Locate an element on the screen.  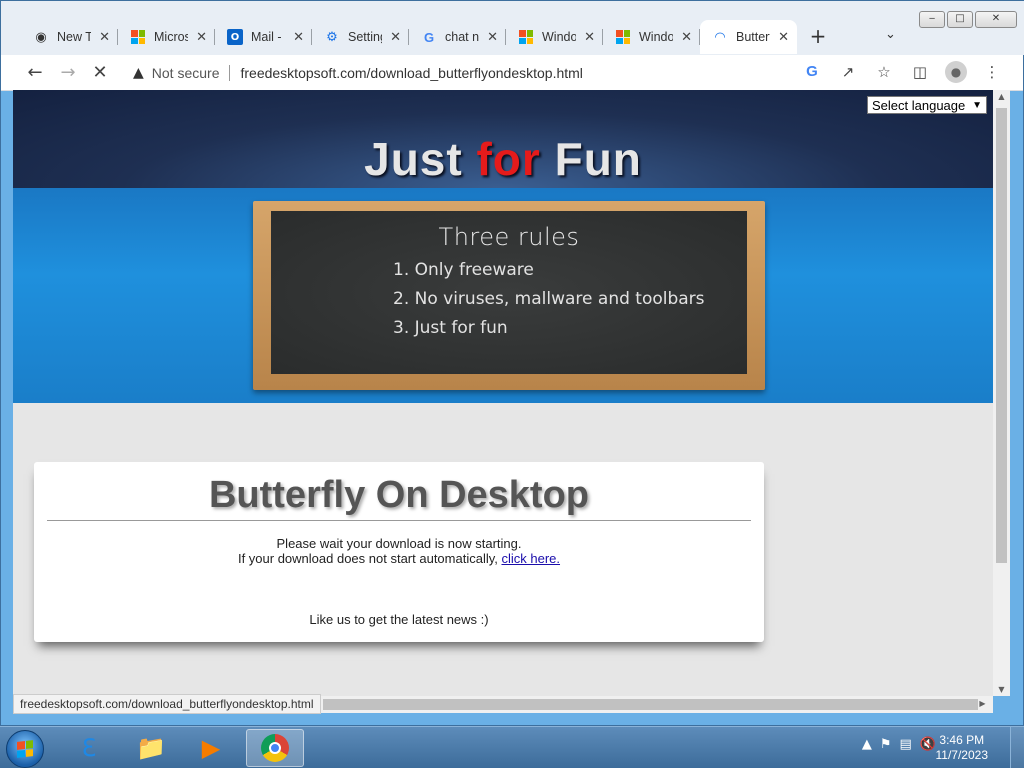
click-here-link: click here. is located at coordinates (530, 558).